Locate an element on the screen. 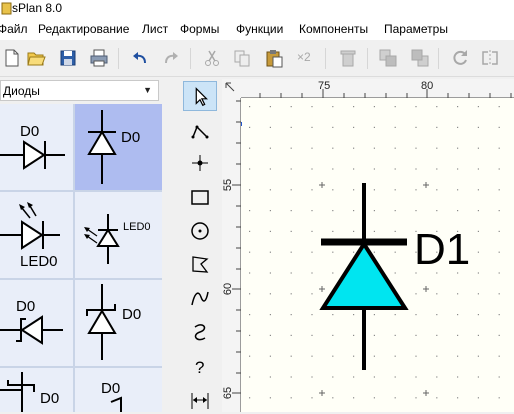 The image size is (514, 414). title-bar: sPlan 8.0 is located at coordinates (257, 9).